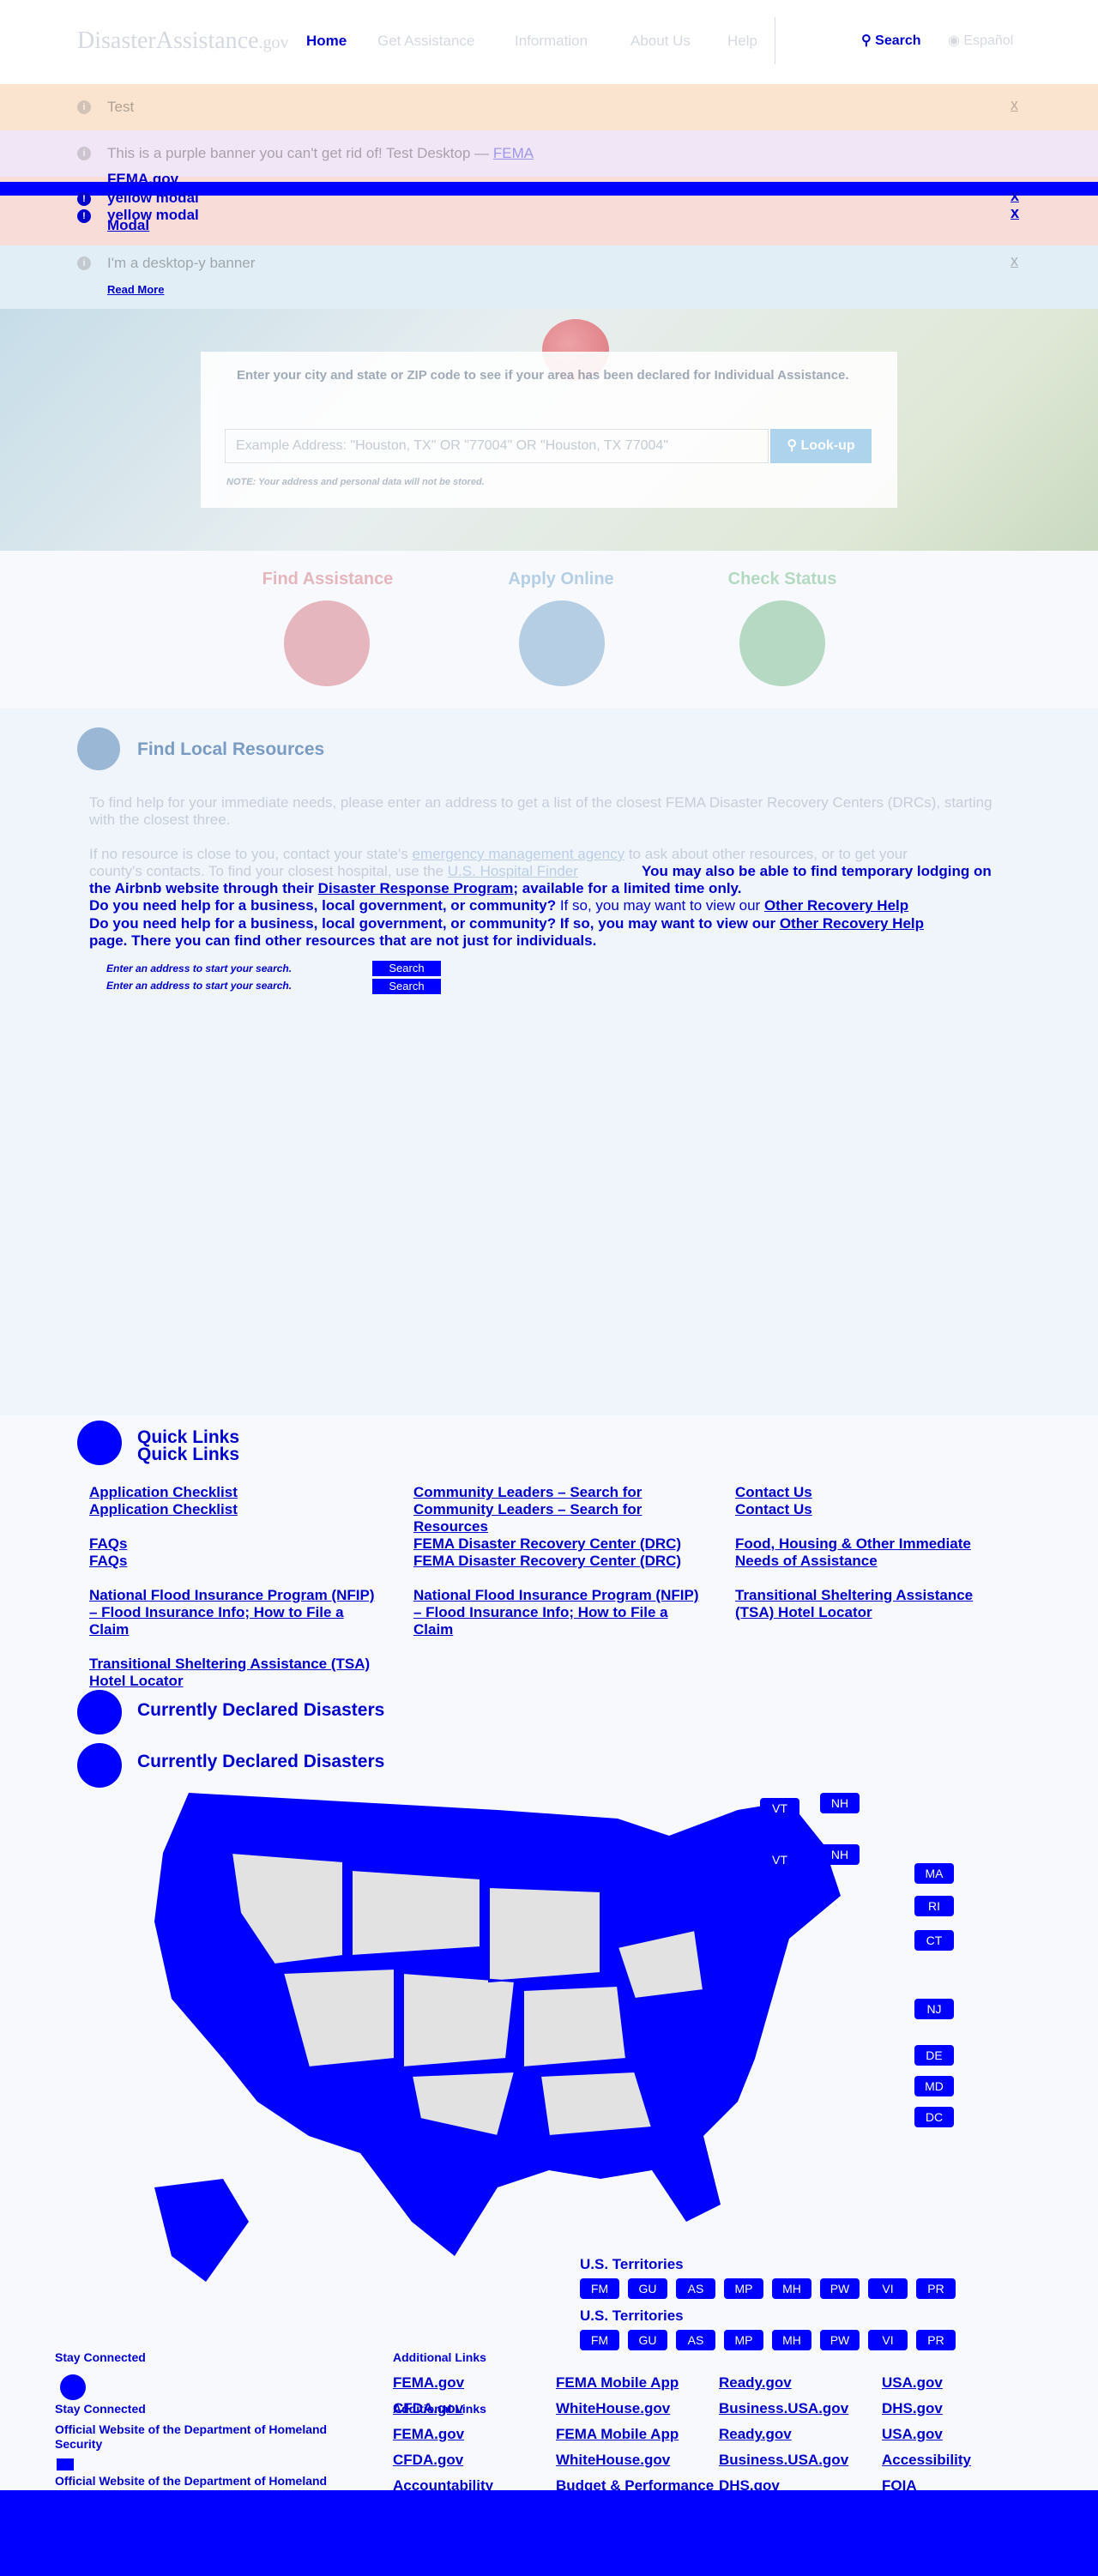 Image resolution: width=1098 pixels, height=2576 pixels. I want to click on apply-online-action: Apply Online, so click(561, 579).